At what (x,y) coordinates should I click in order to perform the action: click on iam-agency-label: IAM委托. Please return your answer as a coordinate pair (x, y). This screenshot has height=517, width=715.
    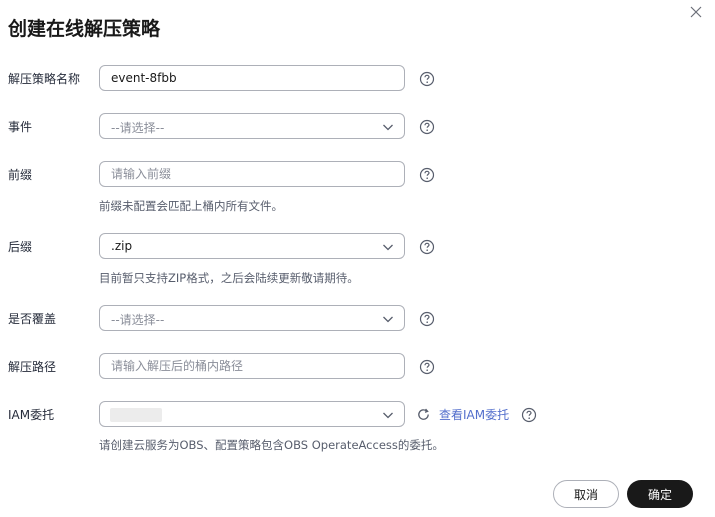
    Looking at the image, I should click on (31, 415).